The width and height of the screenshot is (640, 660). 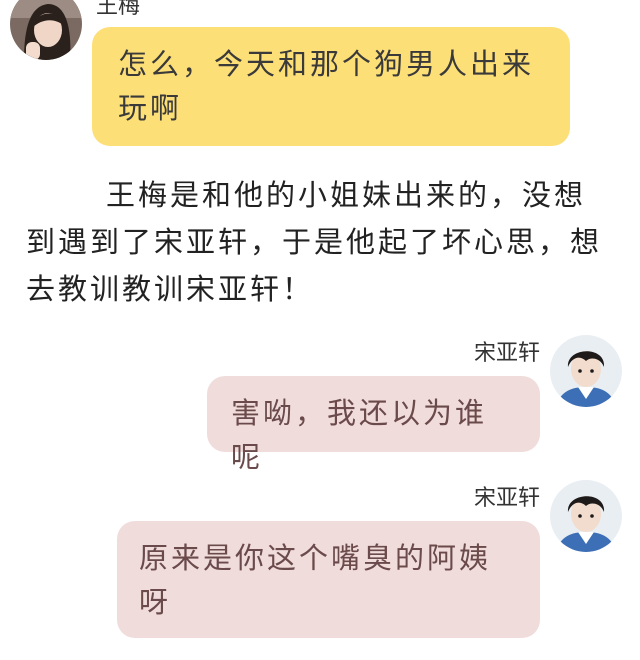 I want to click on sender-name: 王梅, so click(x=118, y=9).